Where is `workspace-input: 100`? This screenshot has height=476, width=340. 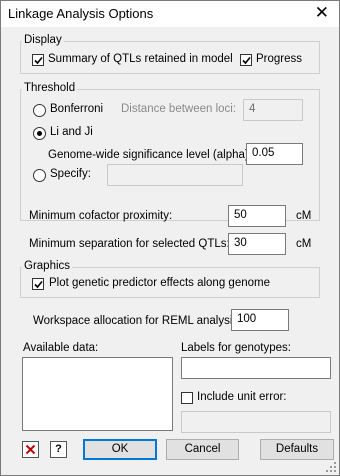
workspace-input: 100 is located at coordinates (260, 320).